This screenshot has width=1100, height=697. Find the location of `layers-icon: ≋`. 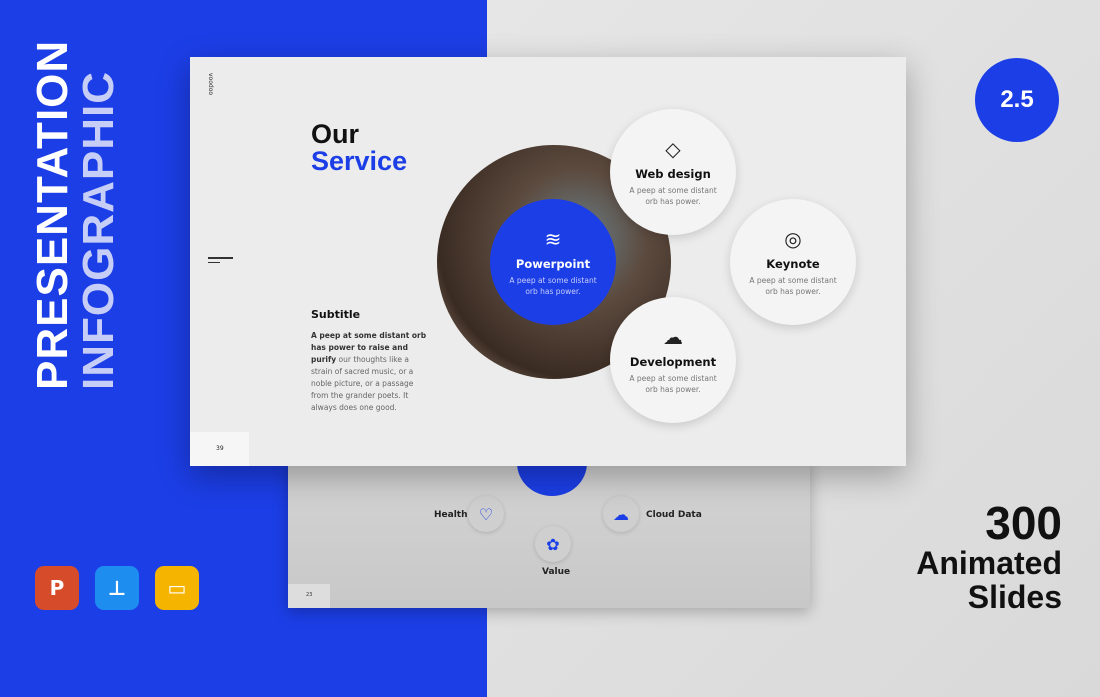

layers-icon: ≋ is located at coordinates (553, 239).